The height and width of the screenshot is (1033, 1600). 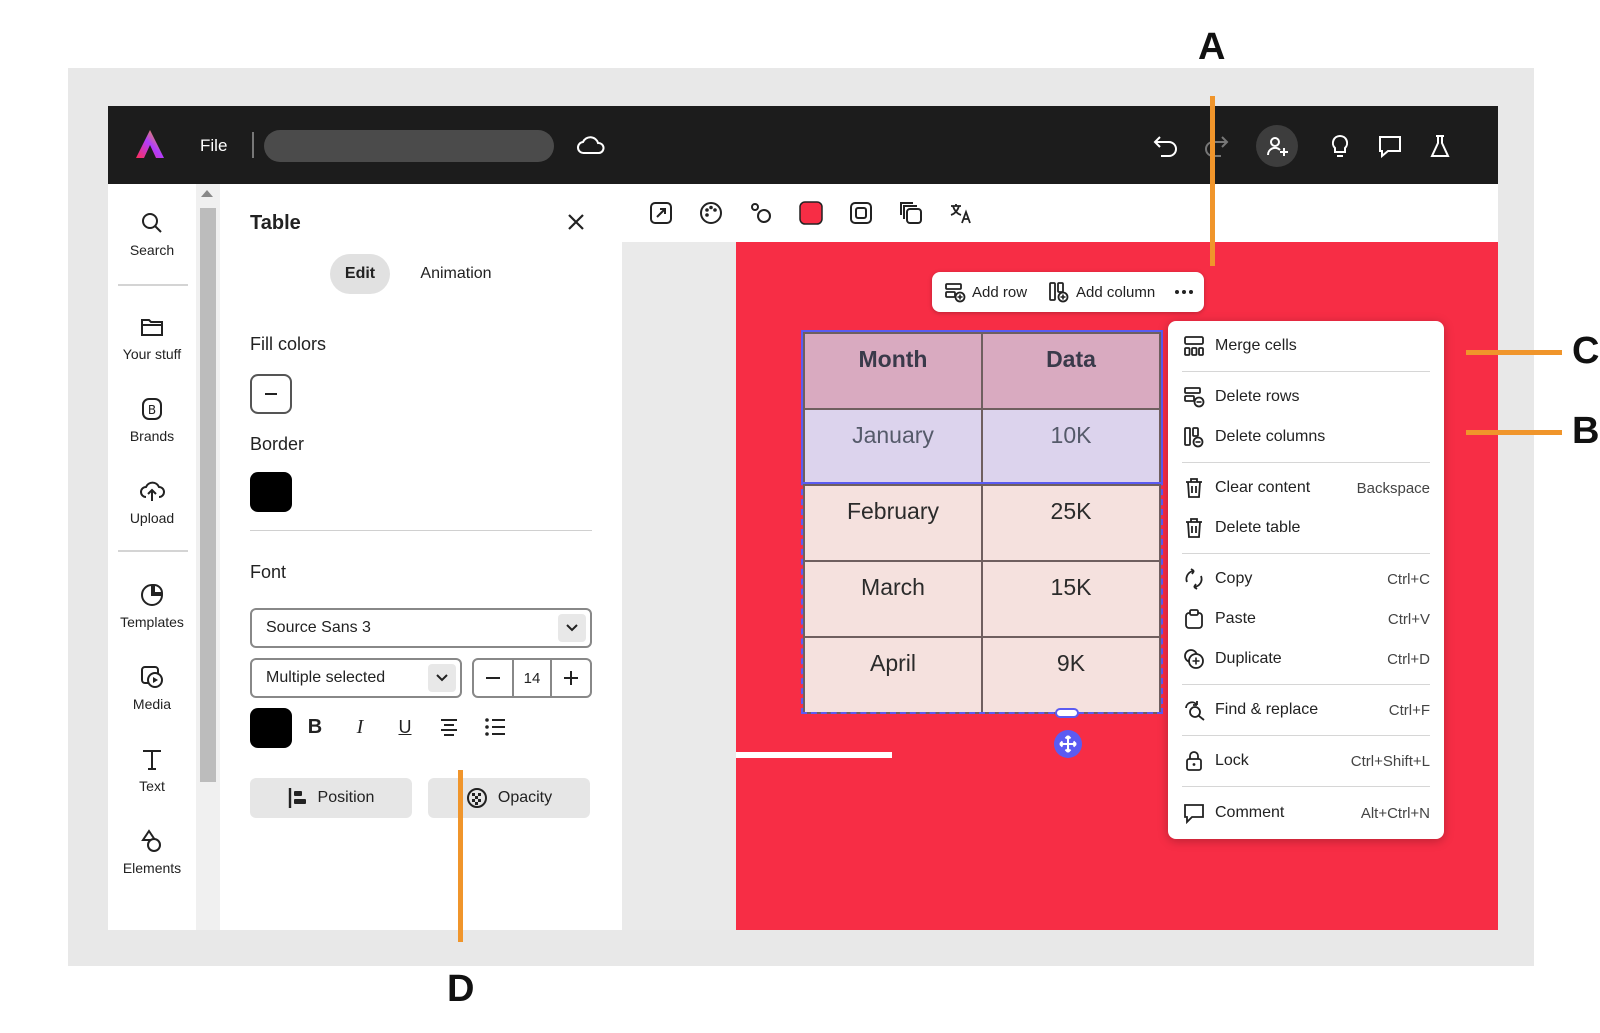 What do you see at coordinates (1067, 713) in the screenshot?
I see `resize-handle` at bounding box center [1067, 713].